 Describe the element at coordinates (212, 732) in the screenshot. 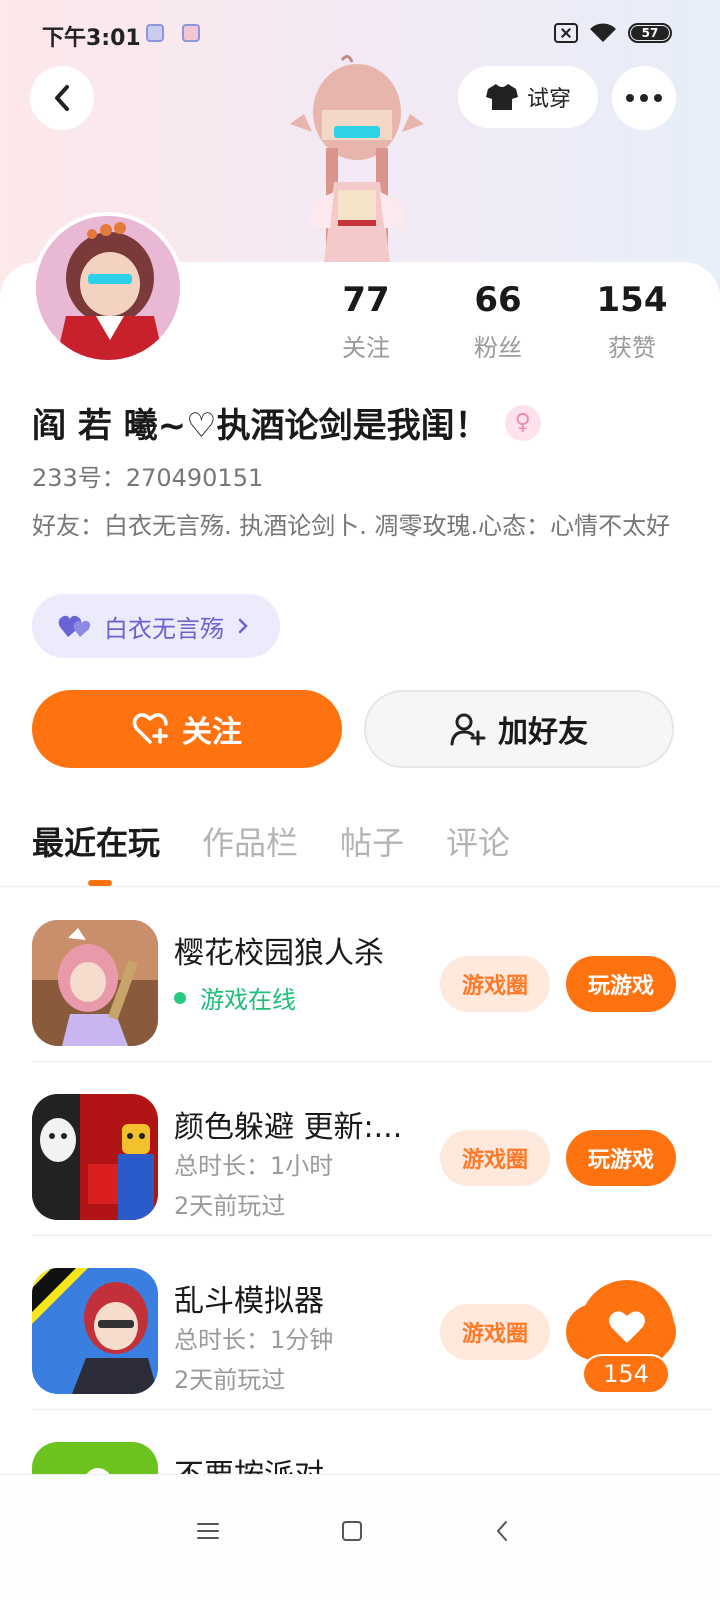

I see `follow-label: 关注` at that location.